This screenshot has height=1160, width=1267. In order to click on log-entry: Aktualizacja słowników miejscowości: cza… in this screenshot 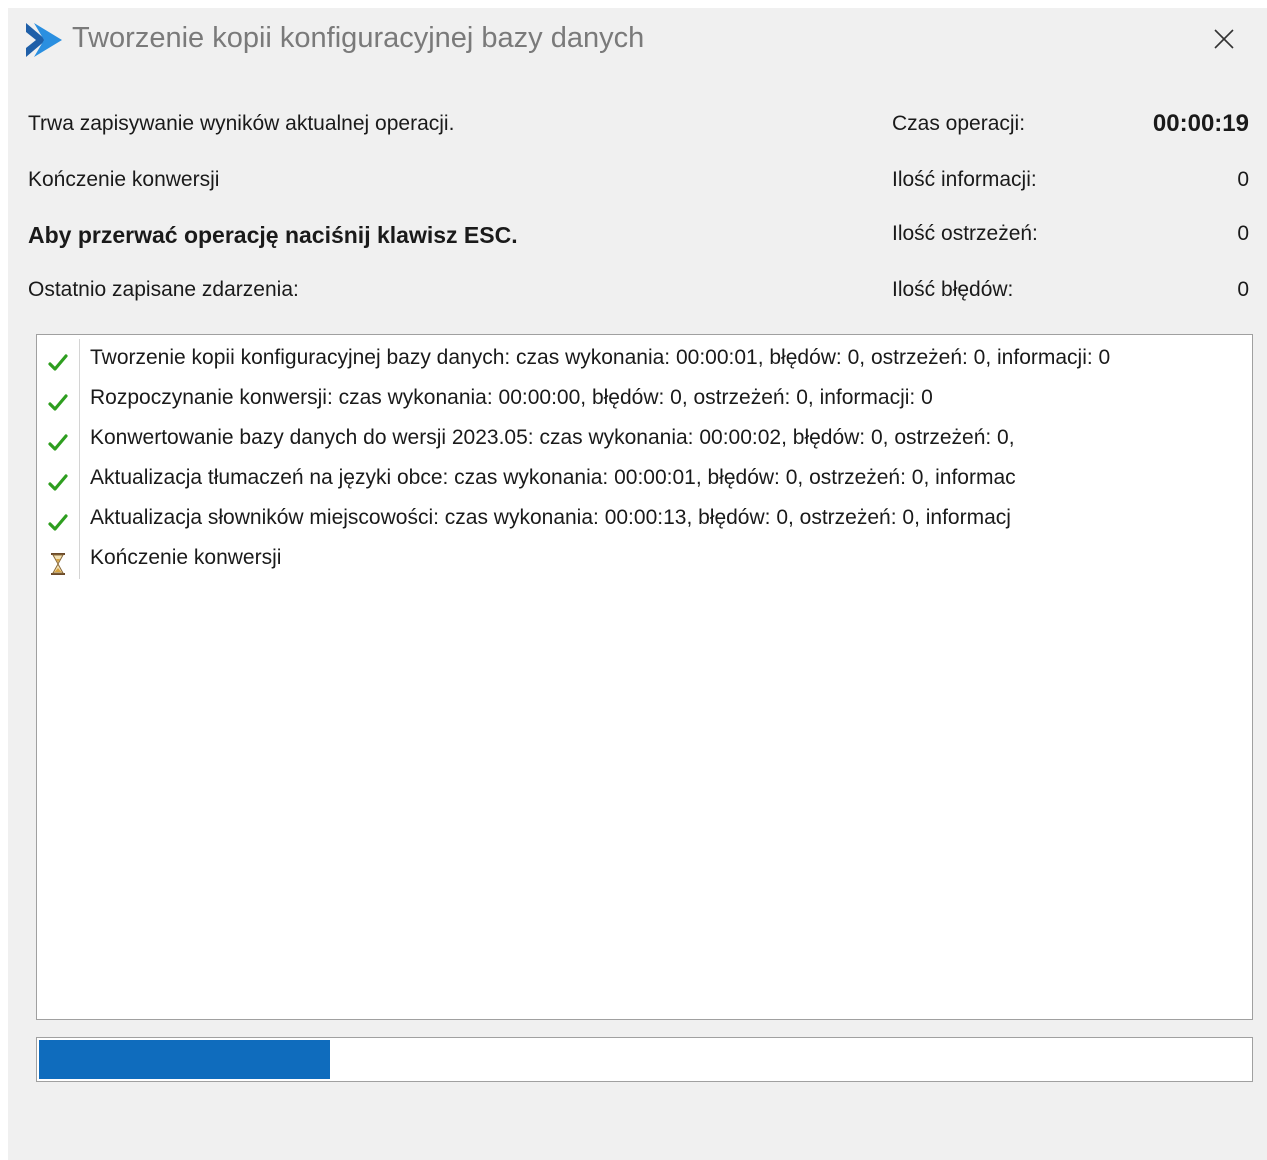, I will do `click(644, 519)`.